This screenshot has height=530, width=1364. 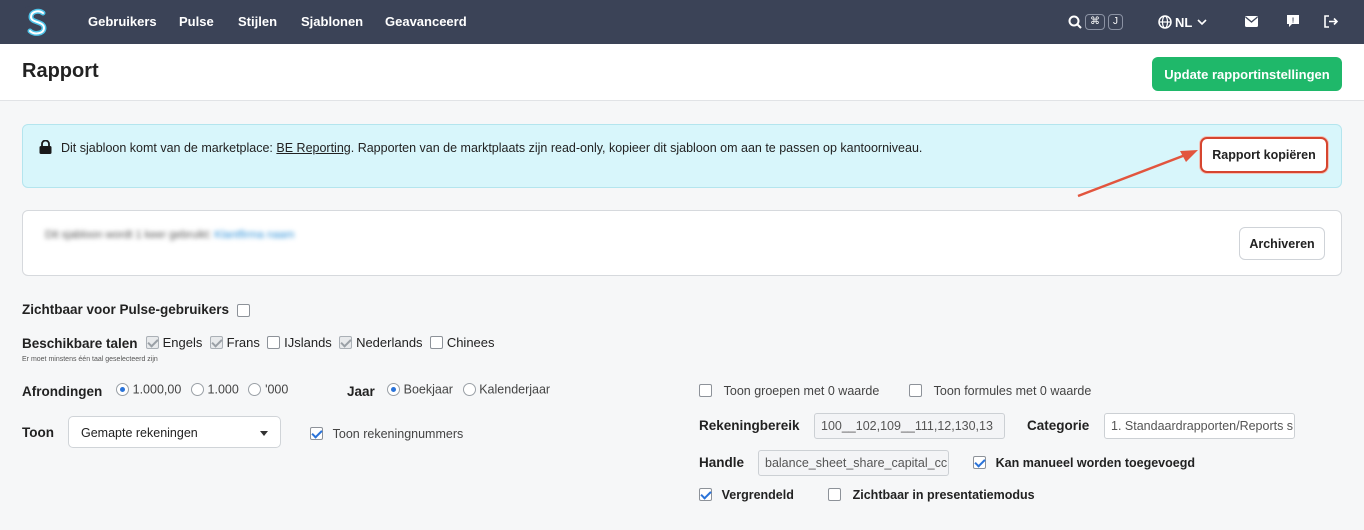 I want to click on rounding-option-3-label: '000, so click(x=277, y=389).